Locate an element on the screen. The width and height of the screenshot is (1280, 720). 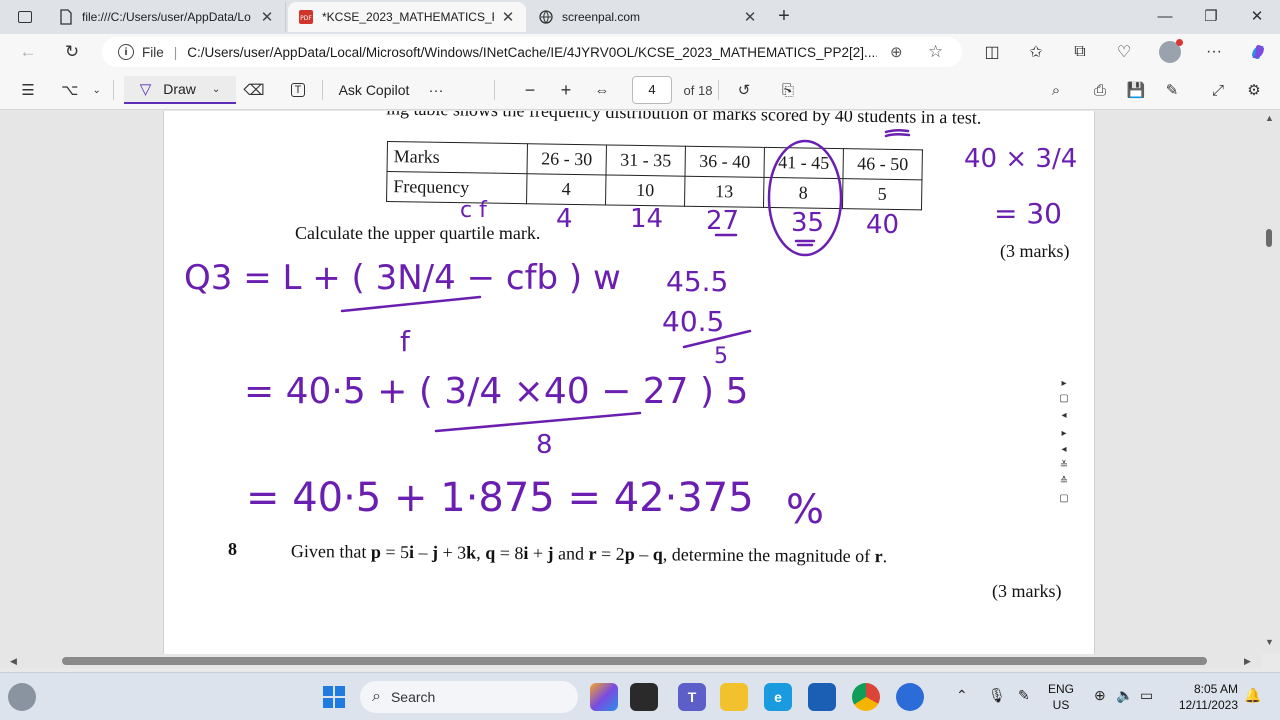
split-screen-icon: ◫ is located at coordinates (992, 52).